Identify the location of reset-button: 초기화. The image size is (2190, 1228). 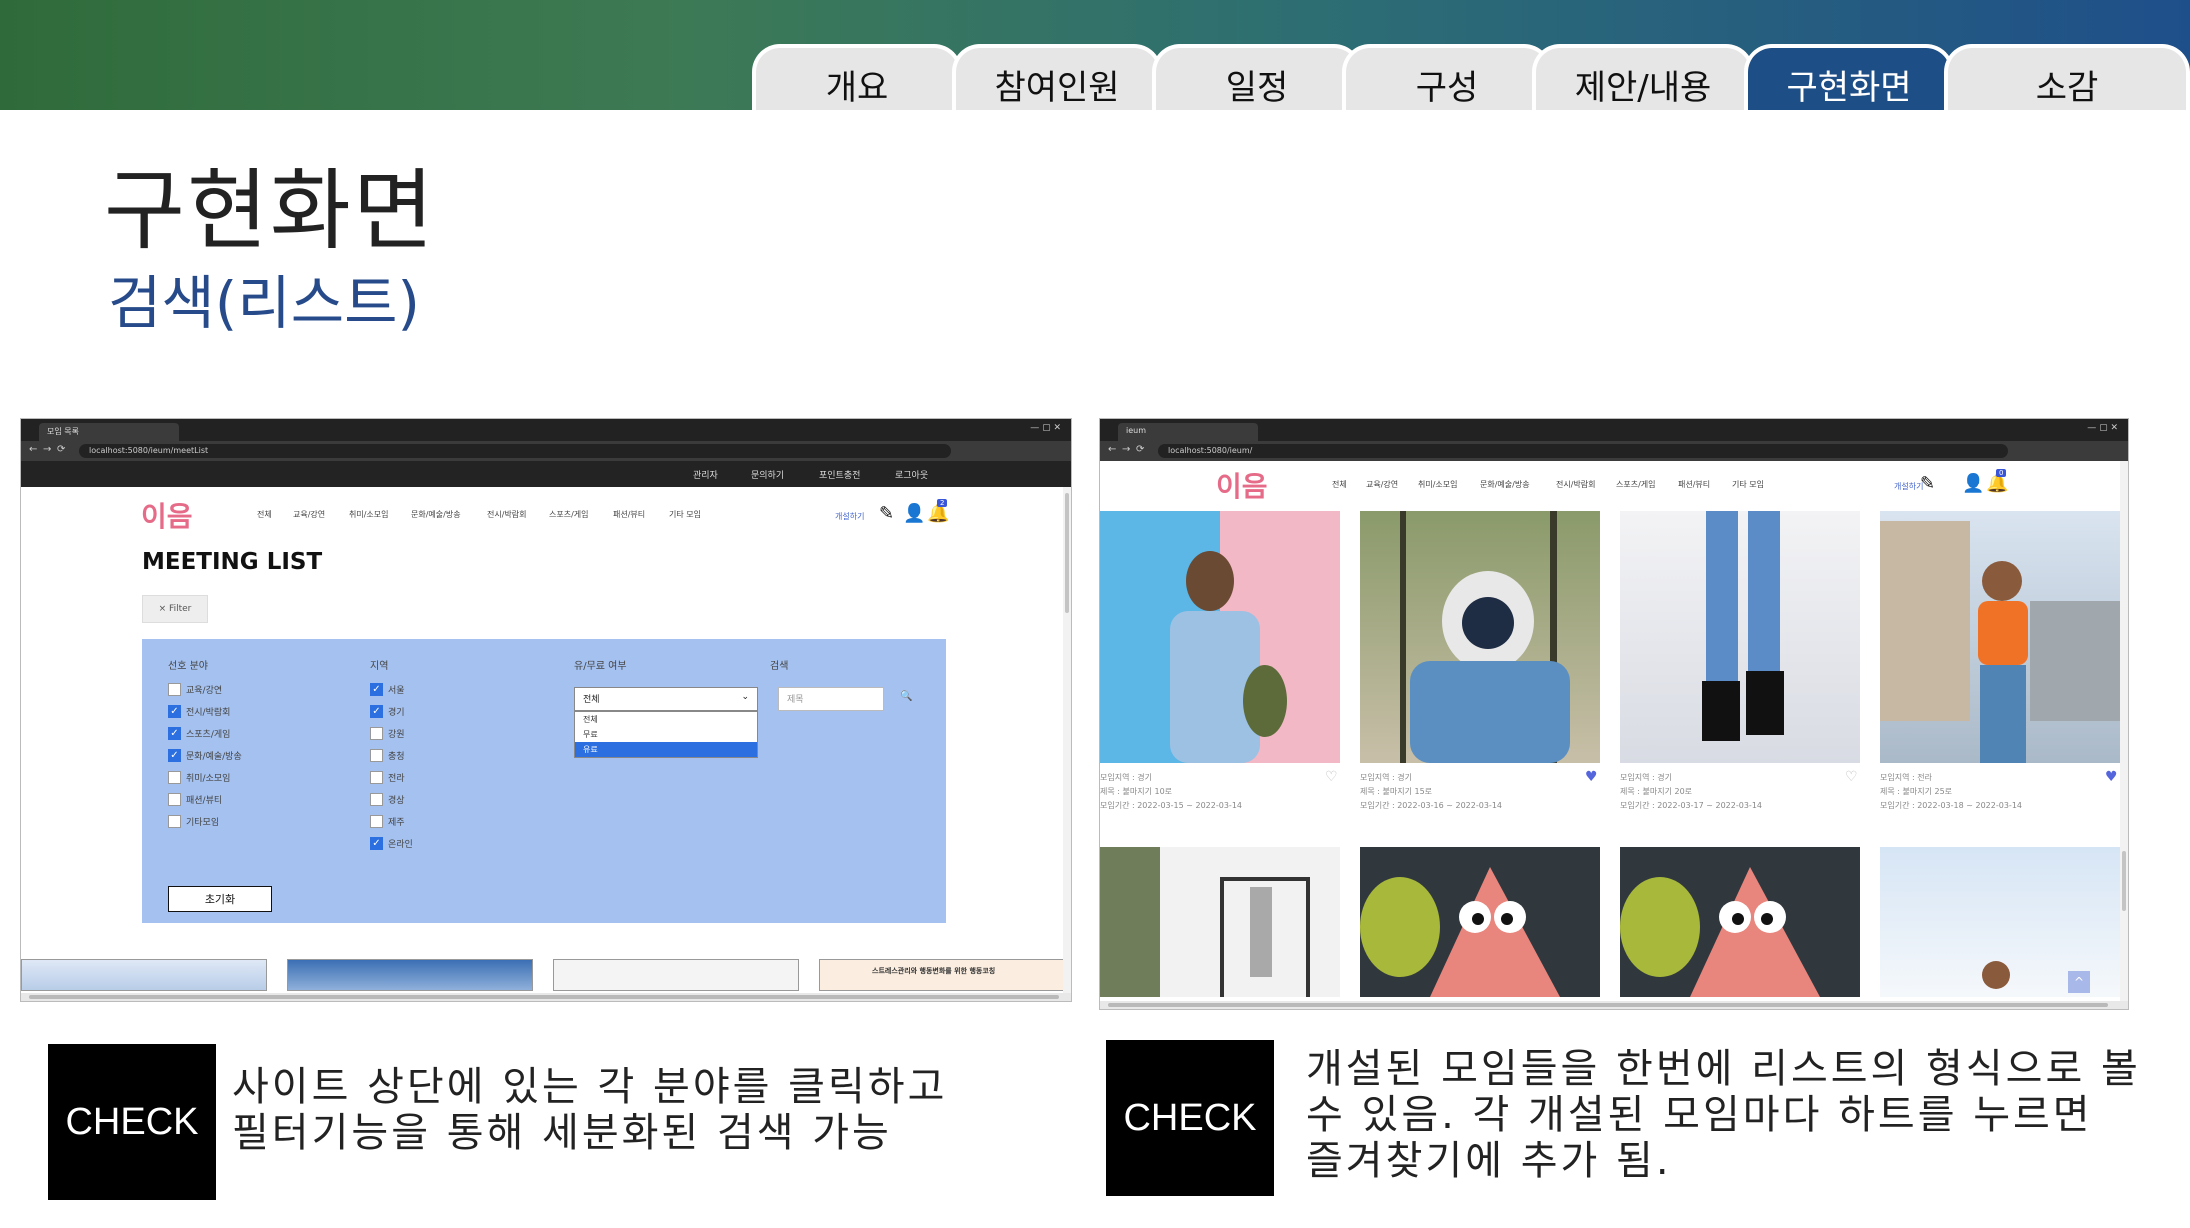
(220, 899).